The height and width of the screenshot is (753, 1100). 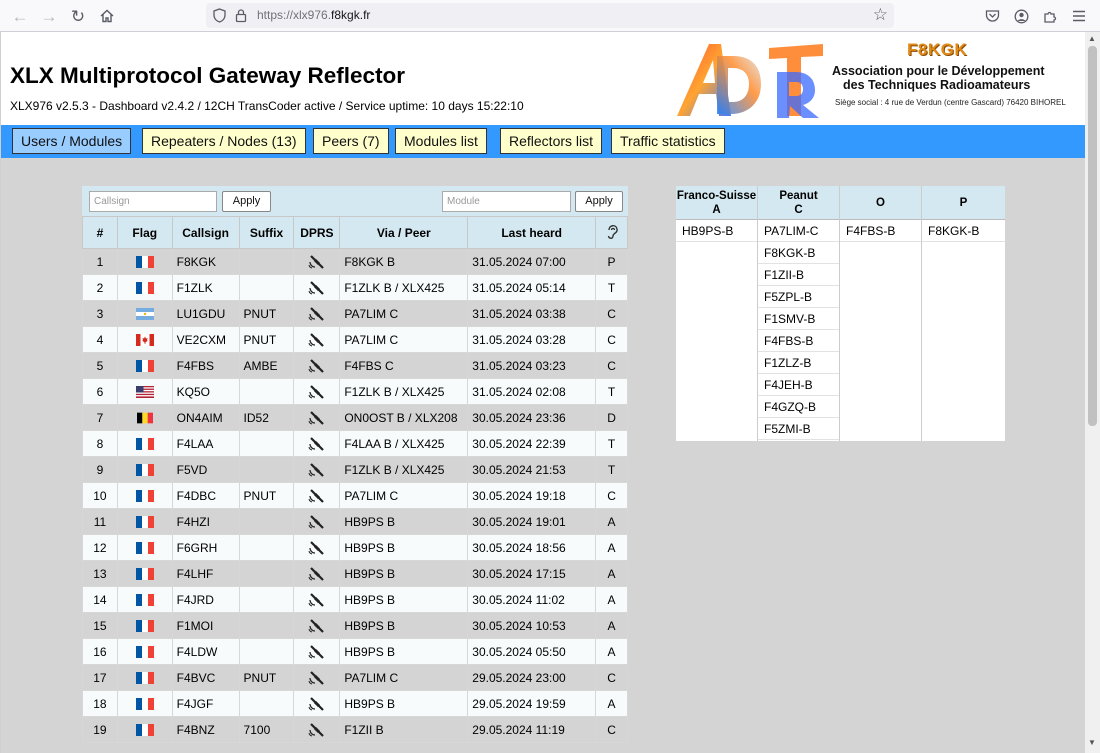 What do you see at coordinates (532, 339) in the screenshot?
I see `last-heard-cell: 31.05.2024 03:28` at bounding box center [532, 339].